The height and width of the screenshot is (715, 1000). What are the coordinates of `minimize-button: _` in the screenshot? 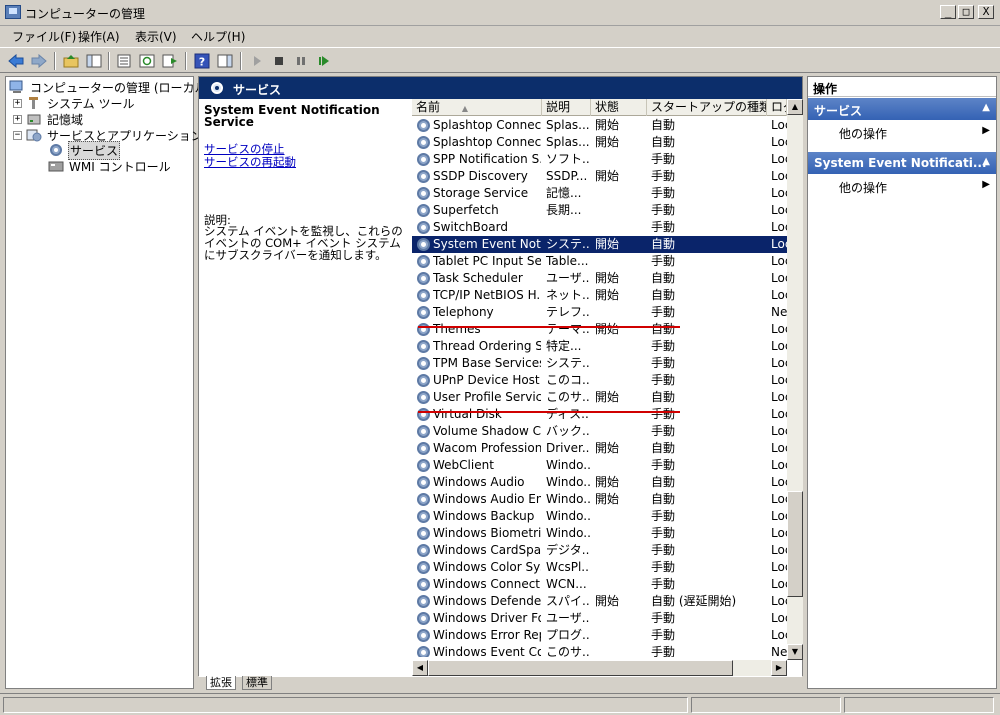 It's located at (948, 12).